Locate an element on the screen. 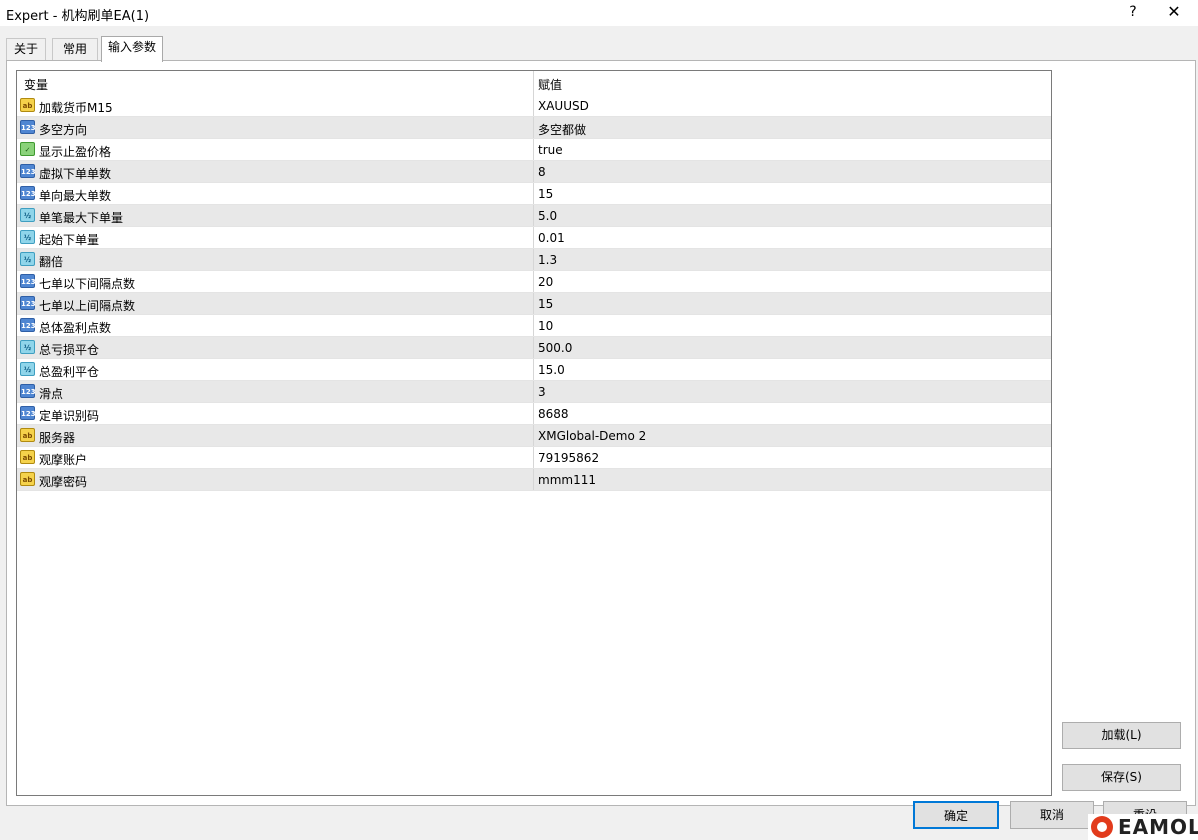 The width and height of the screenshot is (1198, 840). param-name: 总亏损平仓 is located at coordinates (69, 350).